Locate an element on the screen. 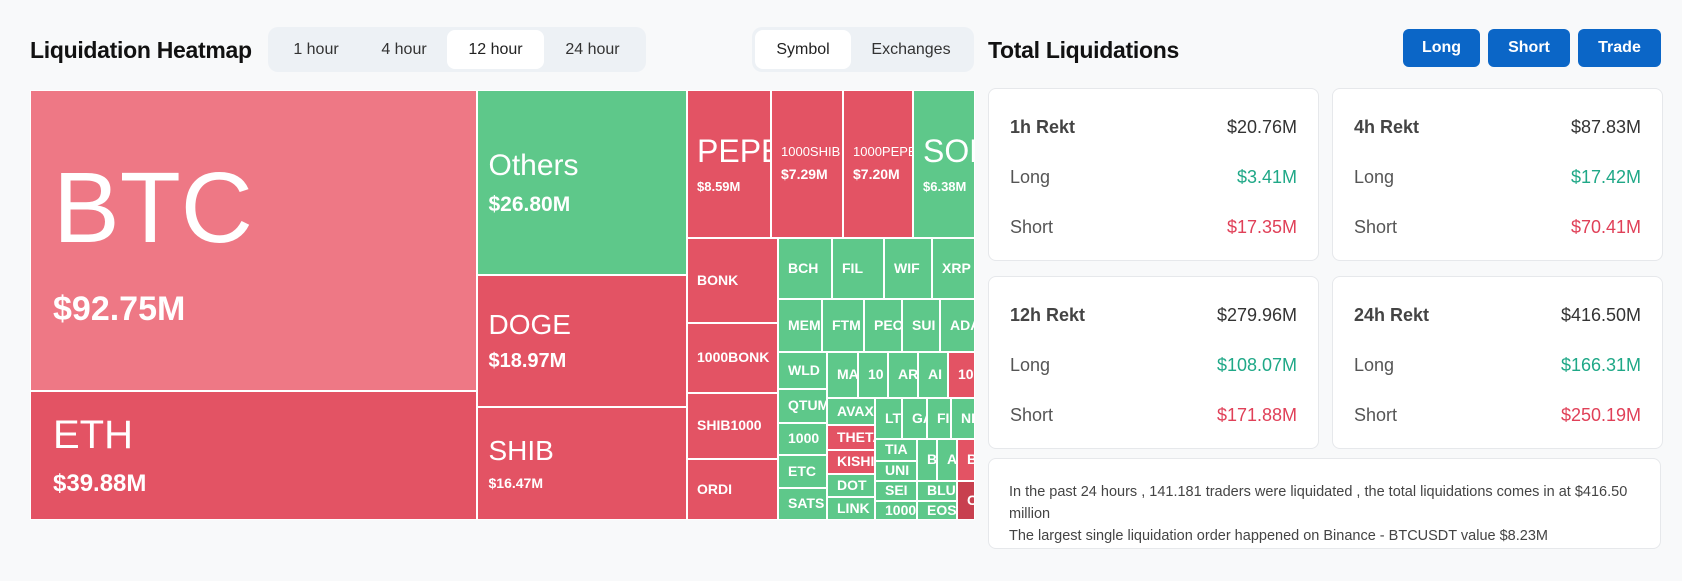 This screenshot has height=581, width=1682. cell-label: 1000 is located at coordinates (804, 438).